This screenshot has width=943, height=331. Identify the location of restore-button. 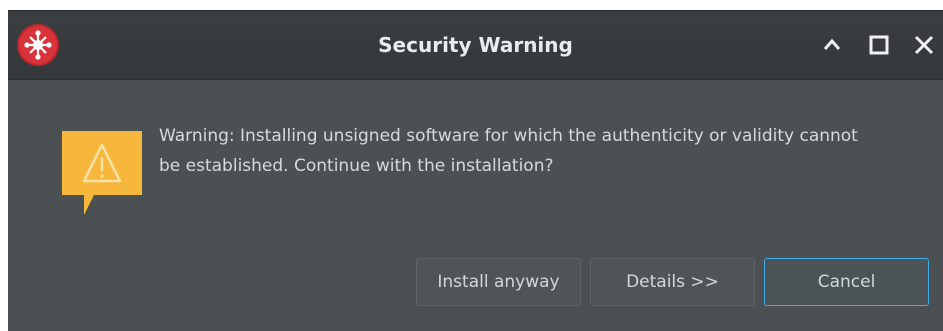
(879, 45).